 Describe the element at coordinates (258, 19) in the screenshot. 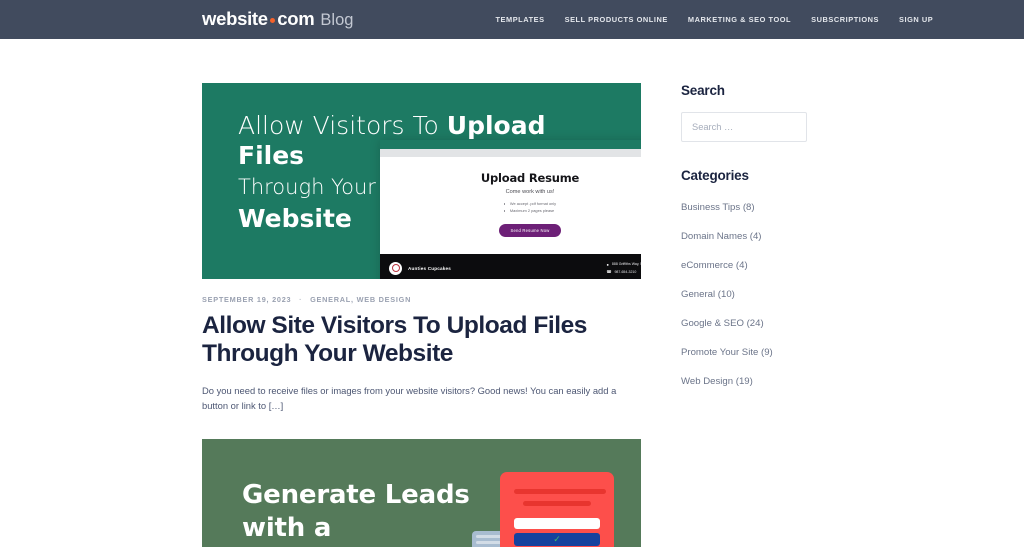

I see `logo-text: website com` at that location.